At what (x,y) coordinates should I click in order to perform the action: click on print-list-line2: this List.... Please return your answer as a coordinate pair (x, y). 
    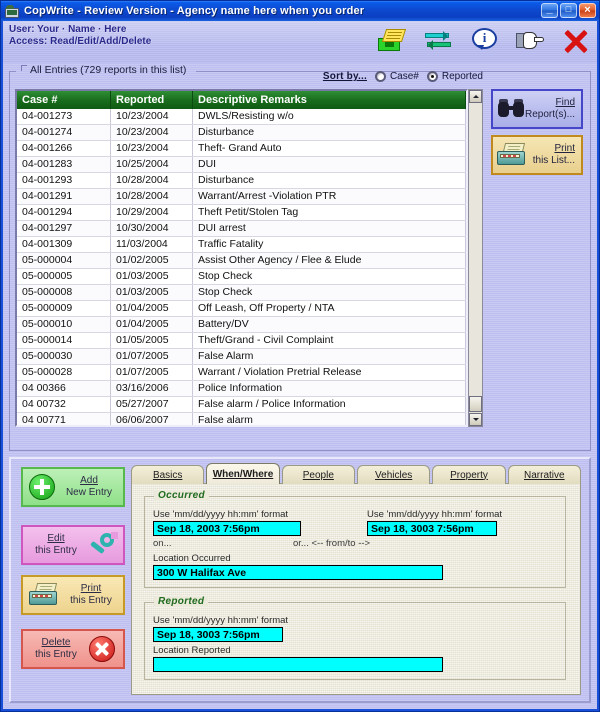
    Looking at the image, I should click on (553, 160).